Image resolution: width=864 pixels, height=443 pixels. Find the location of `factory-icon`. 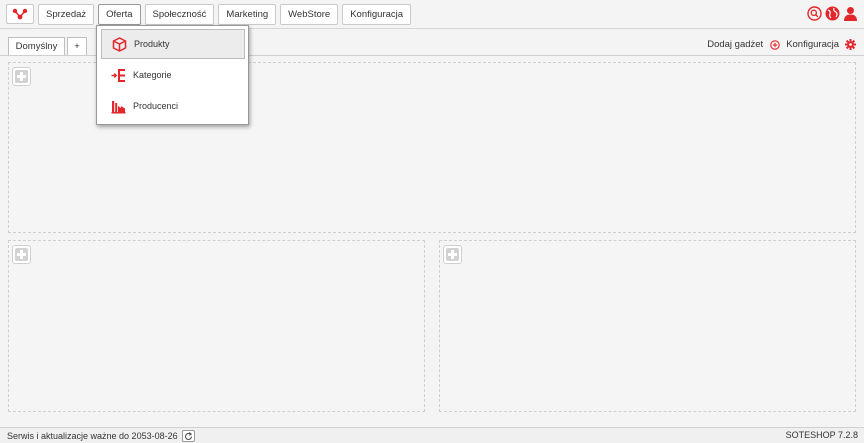

factory-icon is located at coordinates (118, 106).